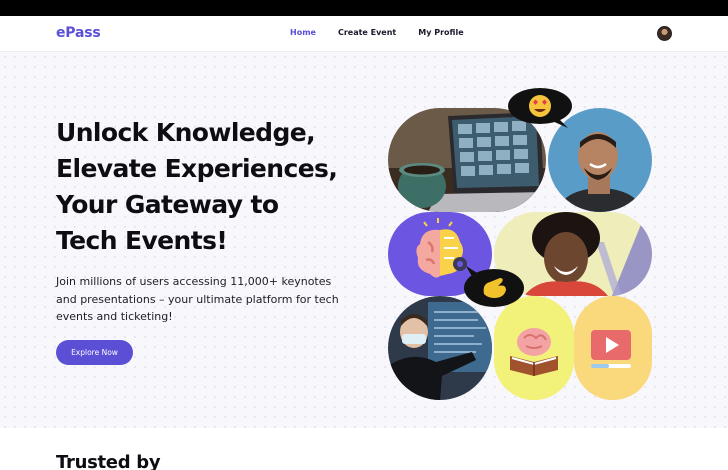 This screenshot has width=728, height=470. What do you see at coordinates (142, 240) in the screenshot?
I see `headline-line: Tech Events!` at bounding box center [142, 240].